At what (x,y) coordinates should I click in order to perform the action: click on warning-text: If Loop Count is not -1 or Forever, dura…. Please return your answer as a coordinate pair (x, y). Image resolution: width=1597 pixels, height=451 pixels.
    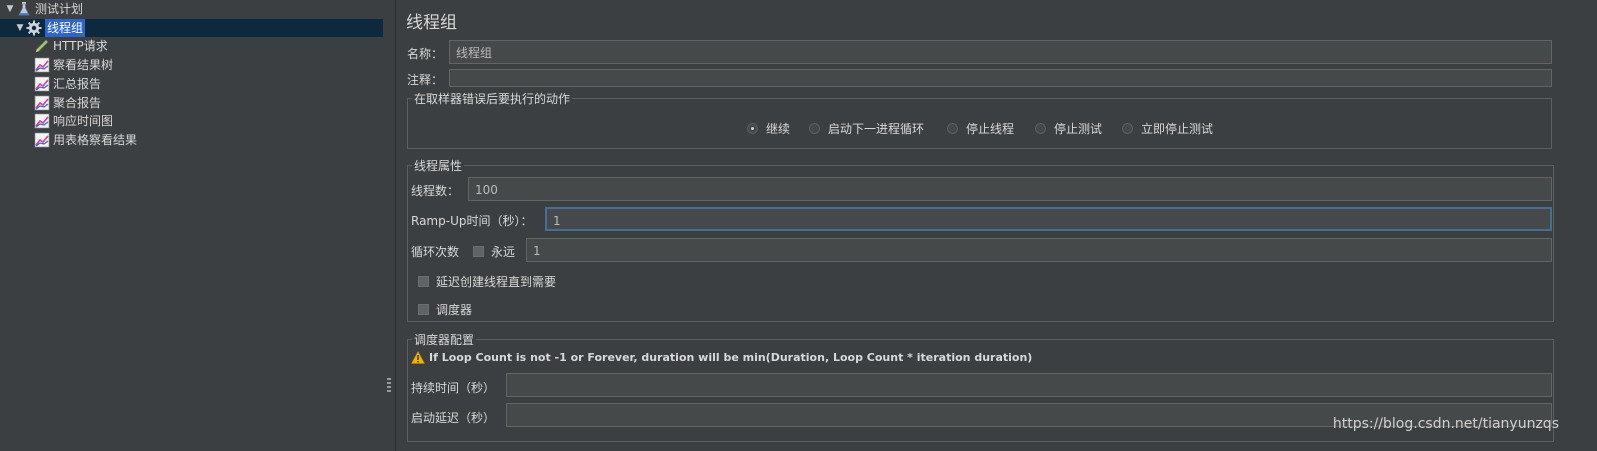
    Looking at the image, I should click on (731, 357).